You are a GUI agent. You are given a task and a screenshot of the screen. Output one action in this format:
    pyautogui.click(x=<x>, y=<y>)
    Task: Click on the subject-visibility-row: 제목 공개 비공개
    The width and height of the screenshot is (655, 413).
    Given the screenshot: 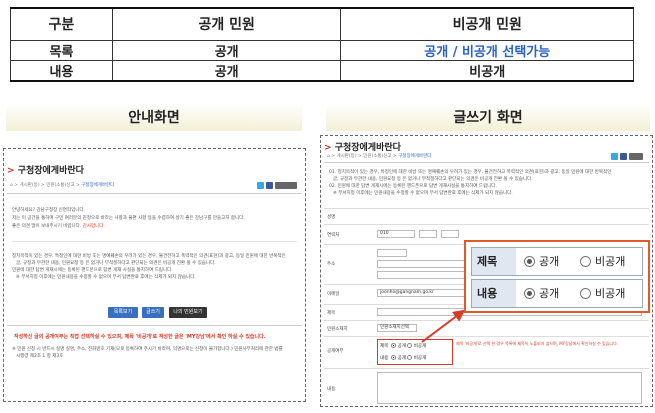 What is the action you would take?
    pyautogui.click(x=557, y=261)
    